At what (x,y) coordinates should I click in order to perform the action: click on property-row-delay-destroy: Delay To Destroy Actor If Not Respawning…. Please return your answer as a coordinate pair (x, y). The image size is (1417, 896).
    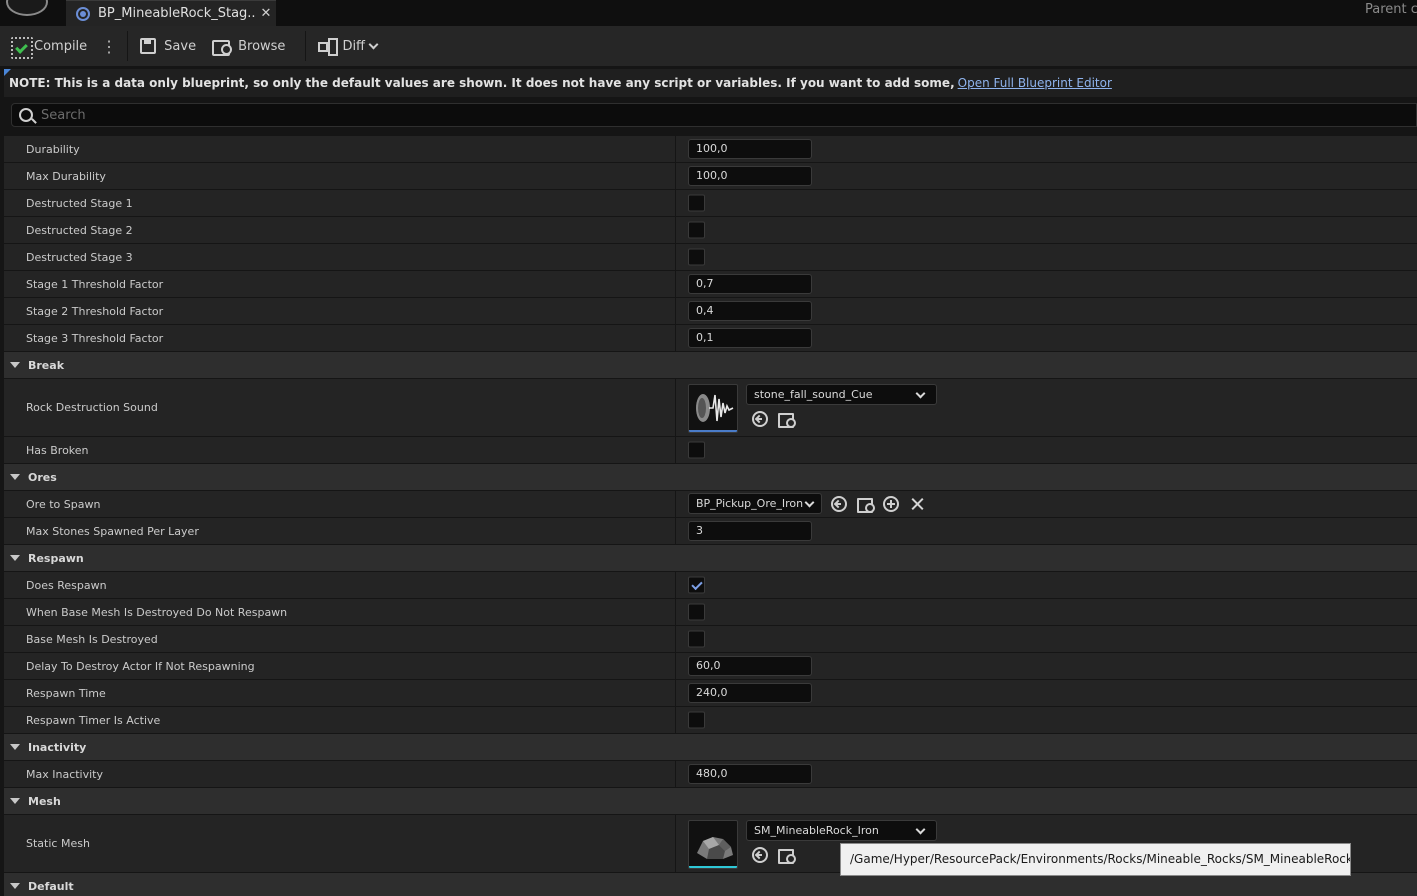
    Looking at the image, I should click on (710, 666).